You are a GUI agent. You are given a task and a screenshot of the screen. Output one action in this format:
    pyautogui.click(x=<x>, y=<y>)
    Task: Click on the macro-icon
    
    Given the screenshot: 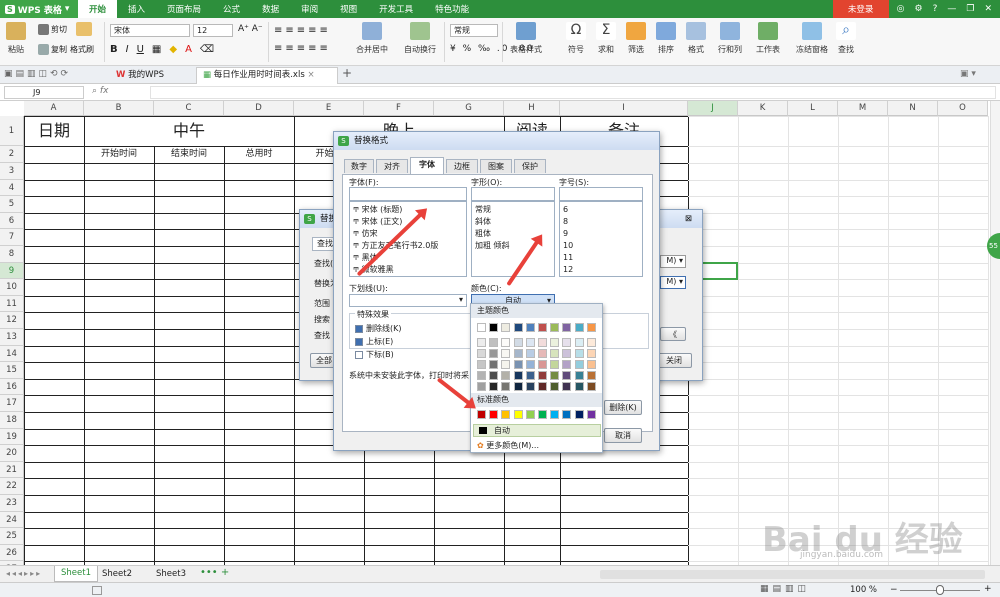 What is the action you would take?
    pyautogui.click(x=97, y=590)
    